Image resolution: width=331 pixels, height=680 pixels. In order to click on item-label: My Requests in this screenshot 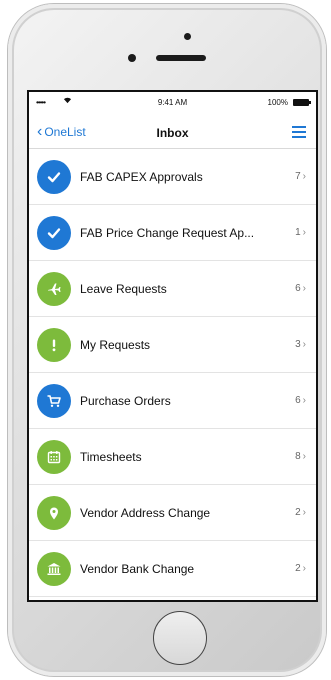, I will do `click(115, 344)`.